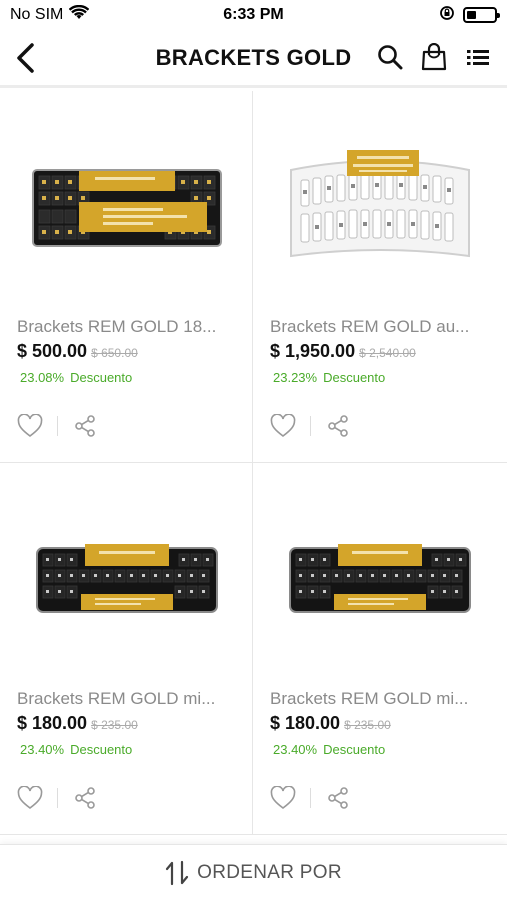 This screenshot has height=900, width=507. I want to click on chevron-left-icon, so click(25, 58).